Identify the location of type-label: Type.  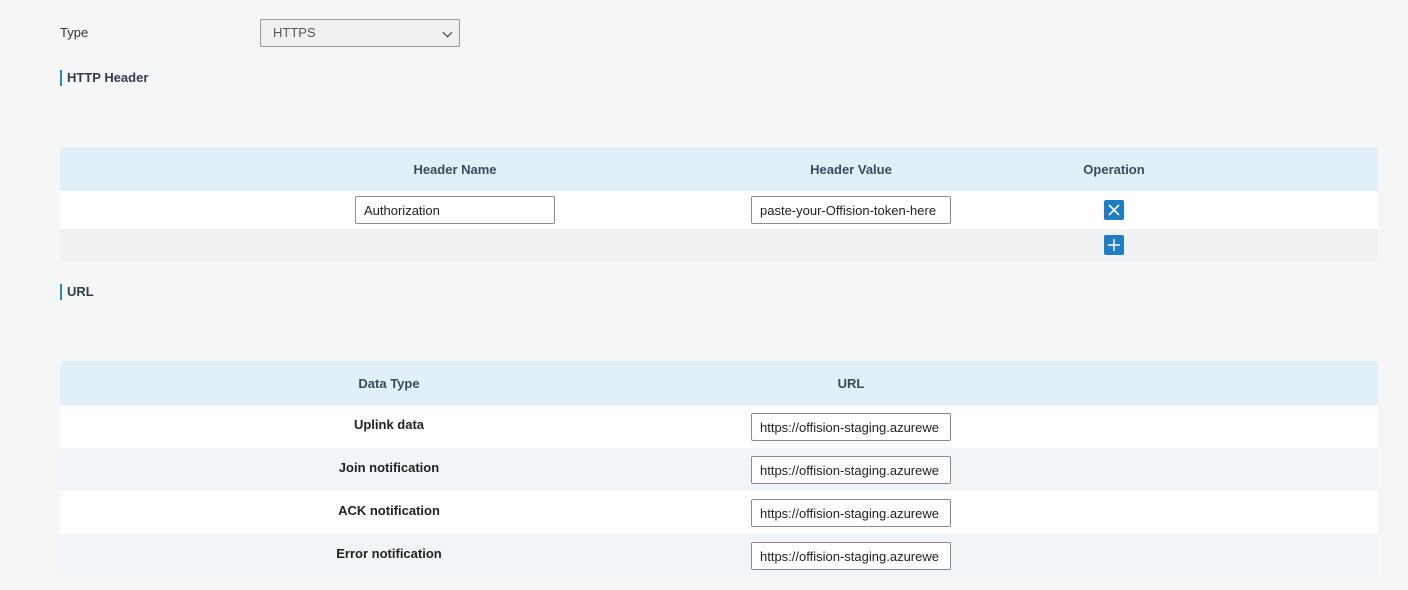
(74, 32).